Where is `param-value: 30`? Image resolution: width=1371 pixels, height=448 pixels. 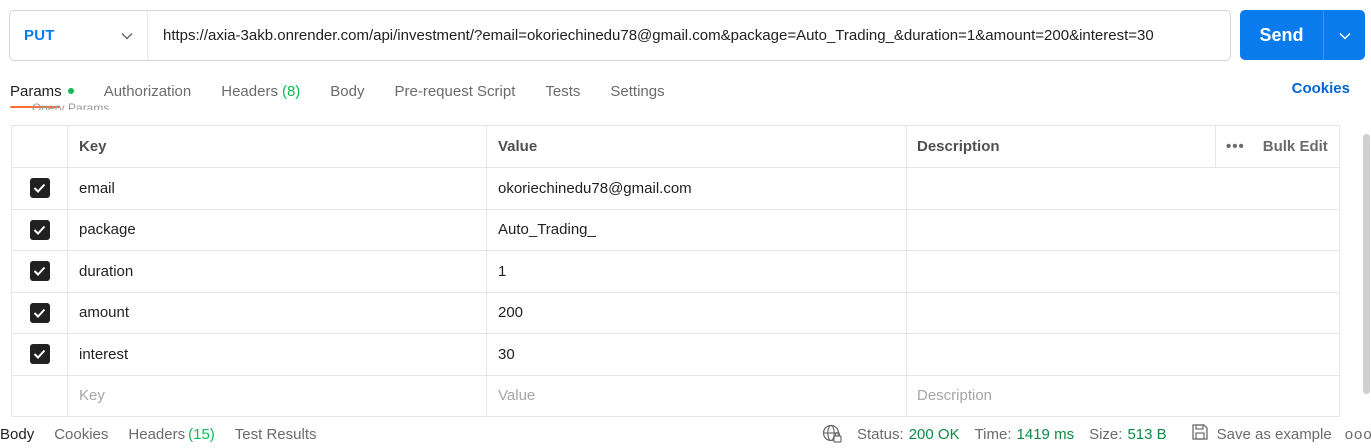 param-value: 30 is located at coordinates (697, 354).